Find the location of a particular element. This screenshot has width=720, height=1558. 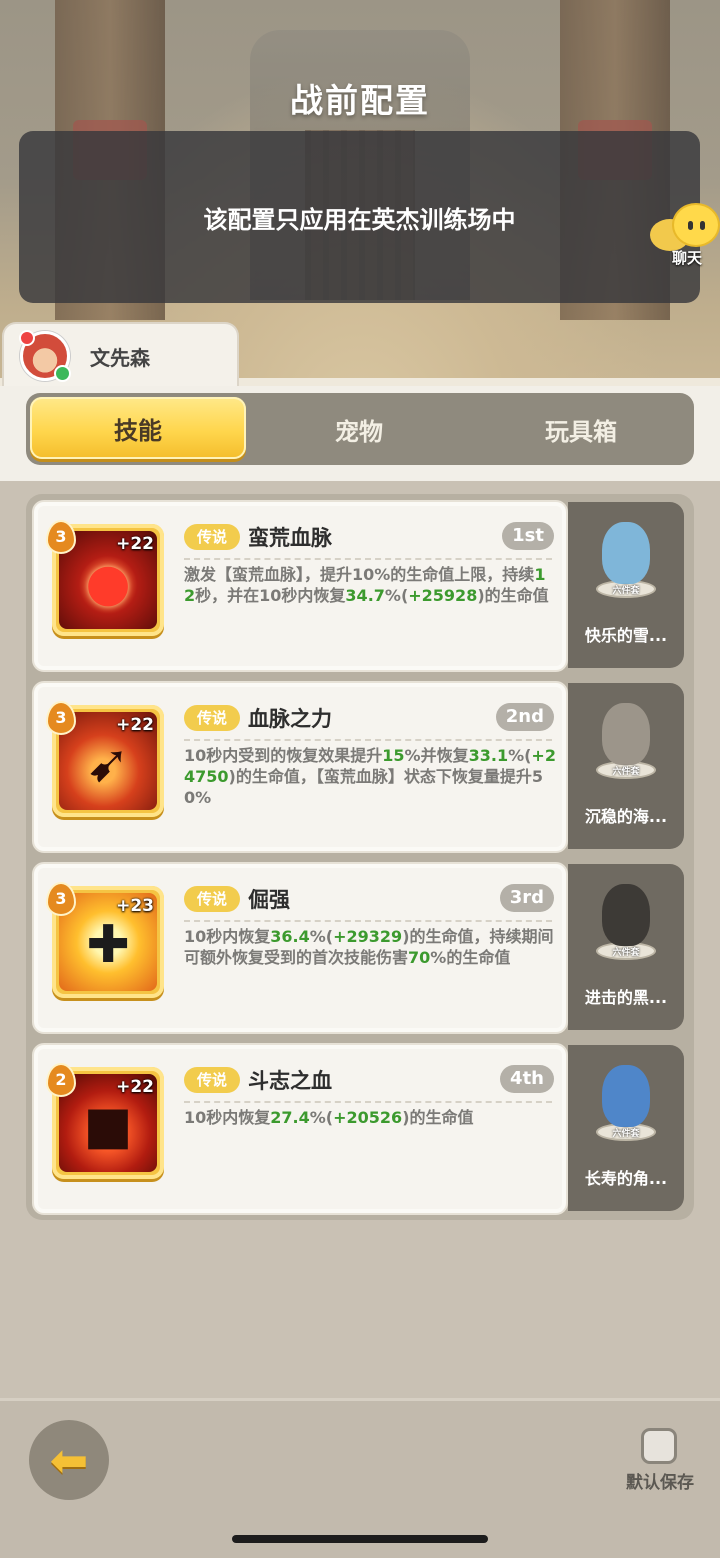

player-name: 文先森 is located at coordinates (120, 358).